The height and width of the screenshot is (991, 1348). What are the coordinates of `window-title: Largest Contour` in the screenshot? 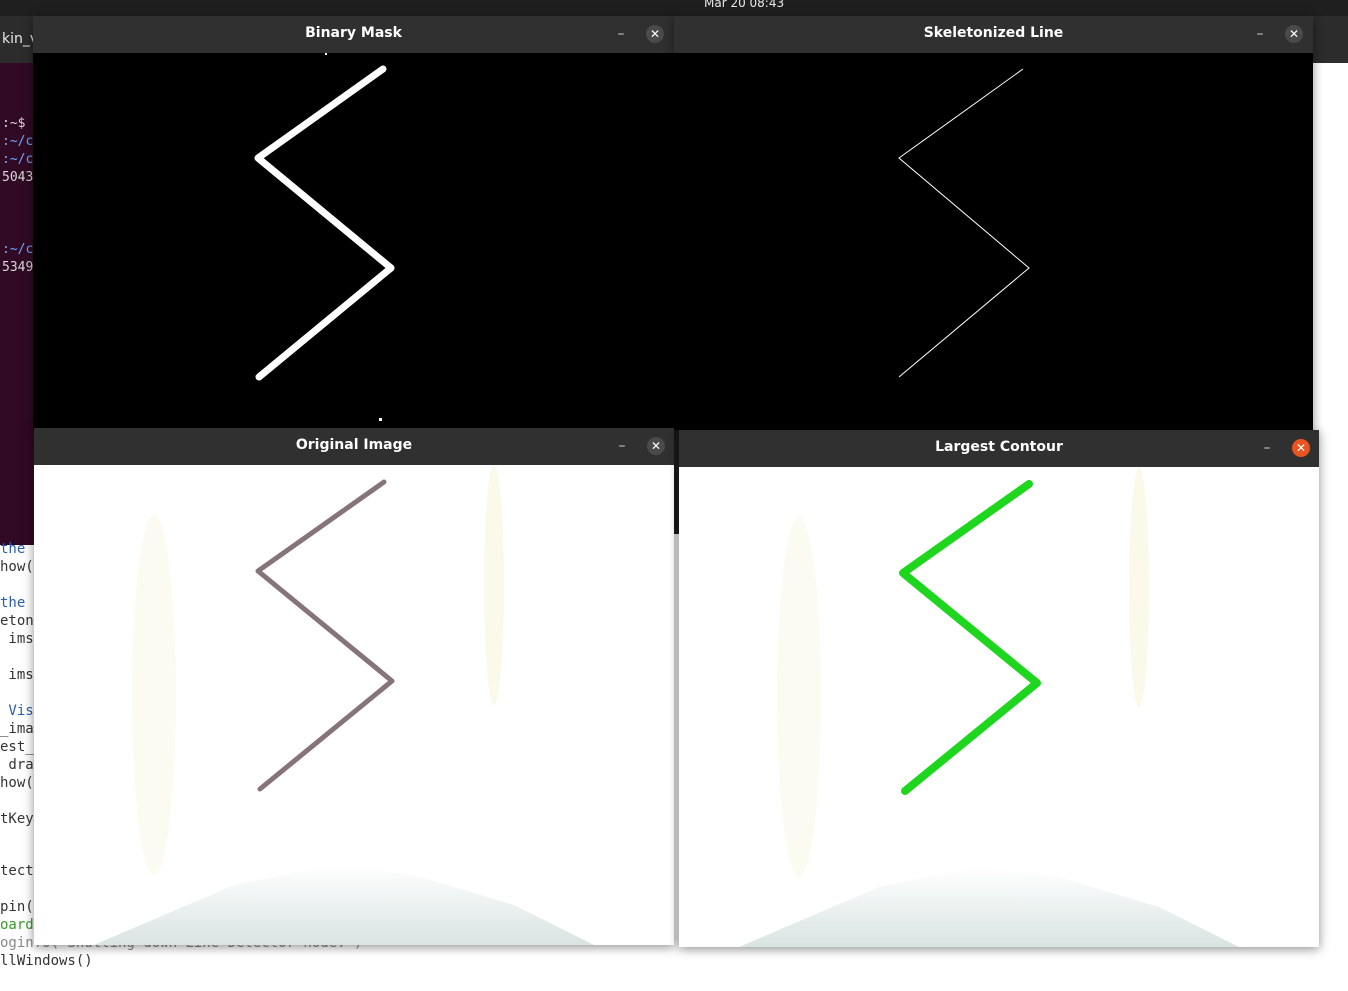 It's located at (999, 447).